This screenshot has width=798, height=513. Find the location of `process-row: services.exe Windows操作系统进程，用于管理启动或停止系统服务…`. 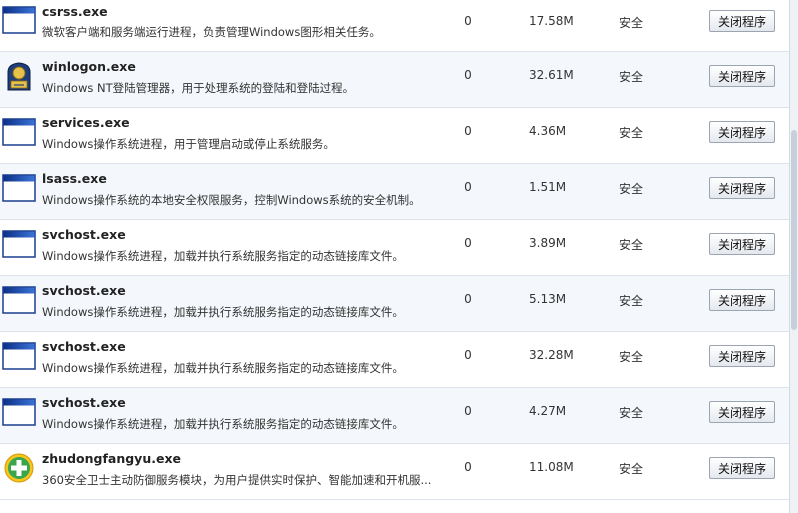

process-row: services.exe Windows操作系统进程，用于管理启动或停止系统服务… is located at coordinates (395, 136).